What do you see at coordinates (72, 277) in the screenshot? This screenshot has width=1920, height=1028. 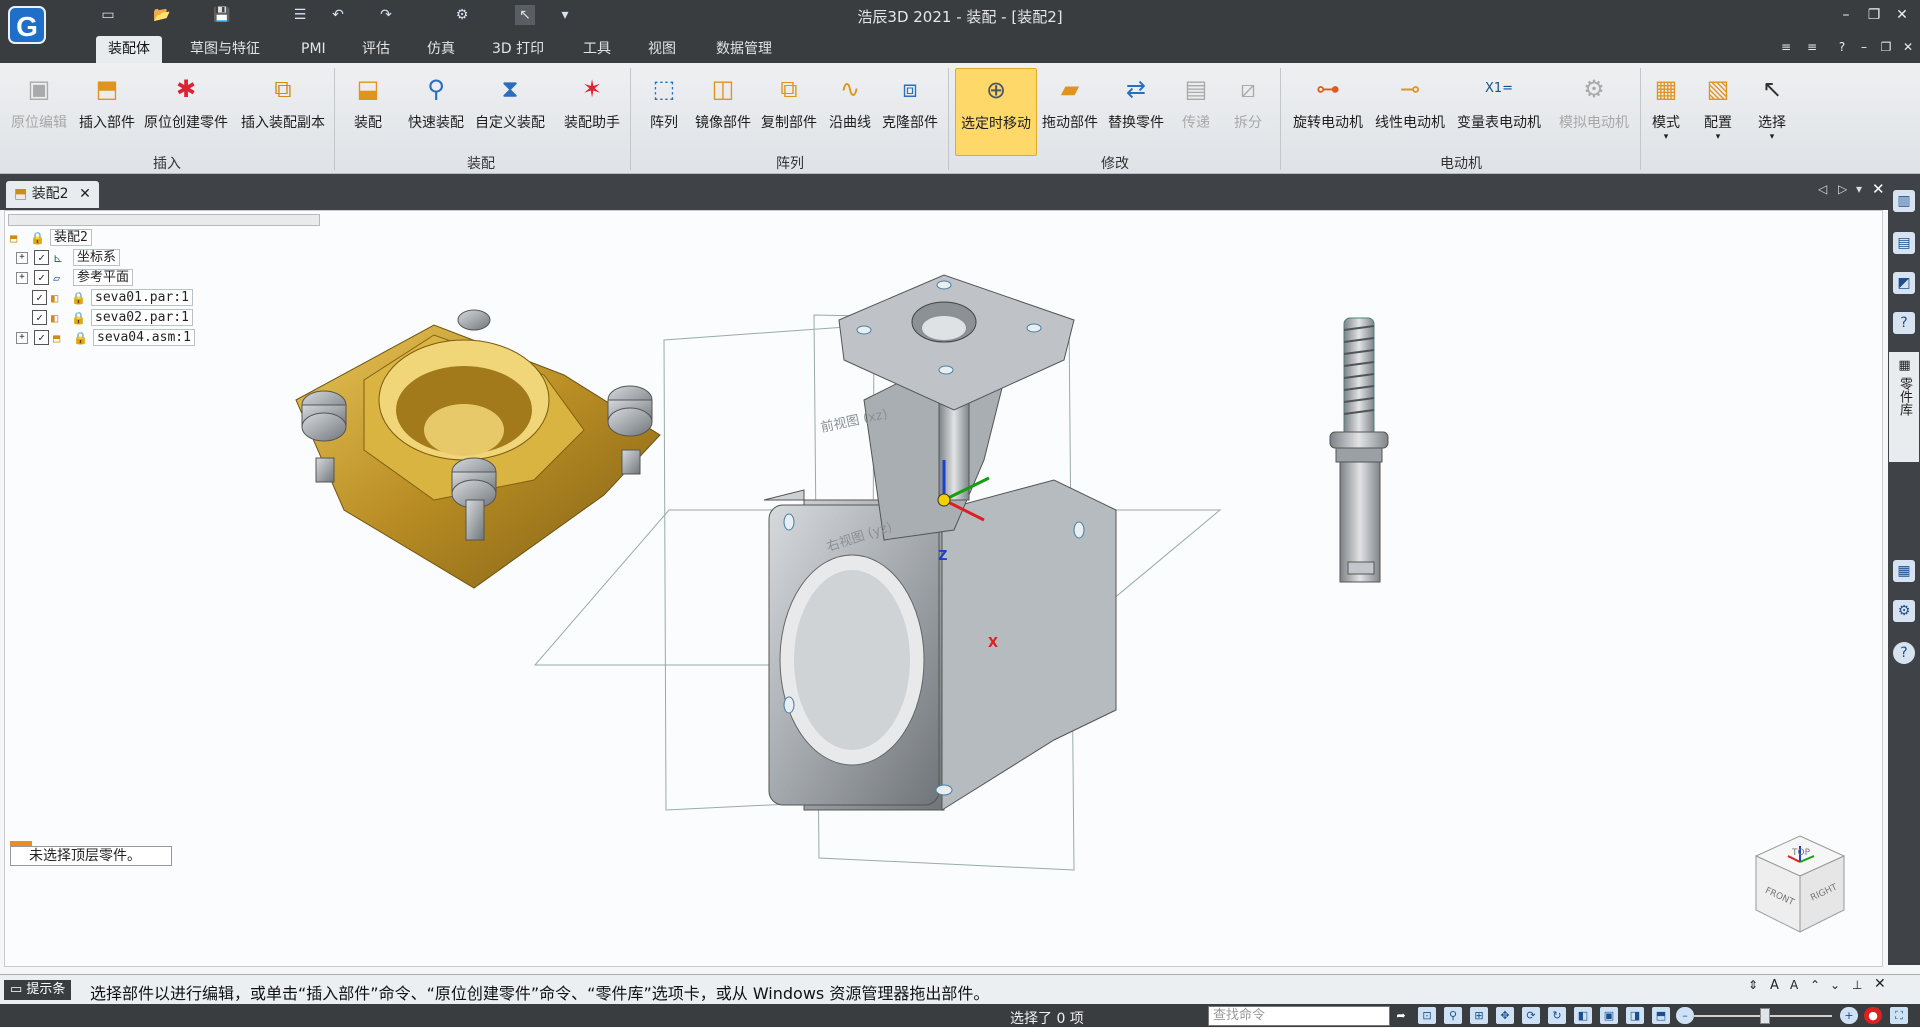 I see `tree-item-reference-planes: + ✓ ▱ 参考平面` at bounding box center [72, 277].